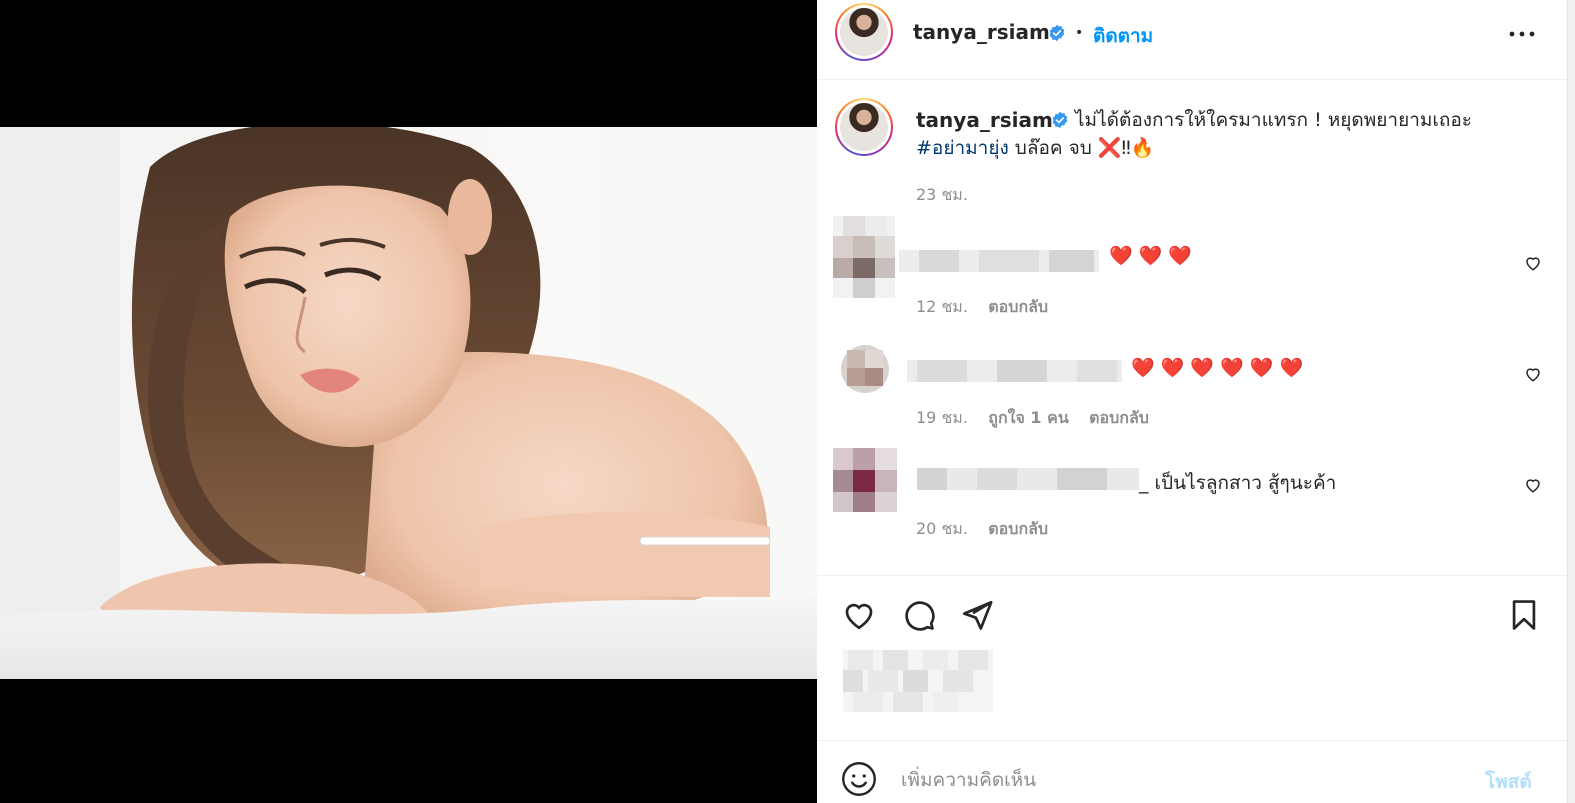 The height and width of the screenshot is (803, 1575). Describe the element at coordinates (864, 32) in the screenshot. I see `author-avatar` at that location.